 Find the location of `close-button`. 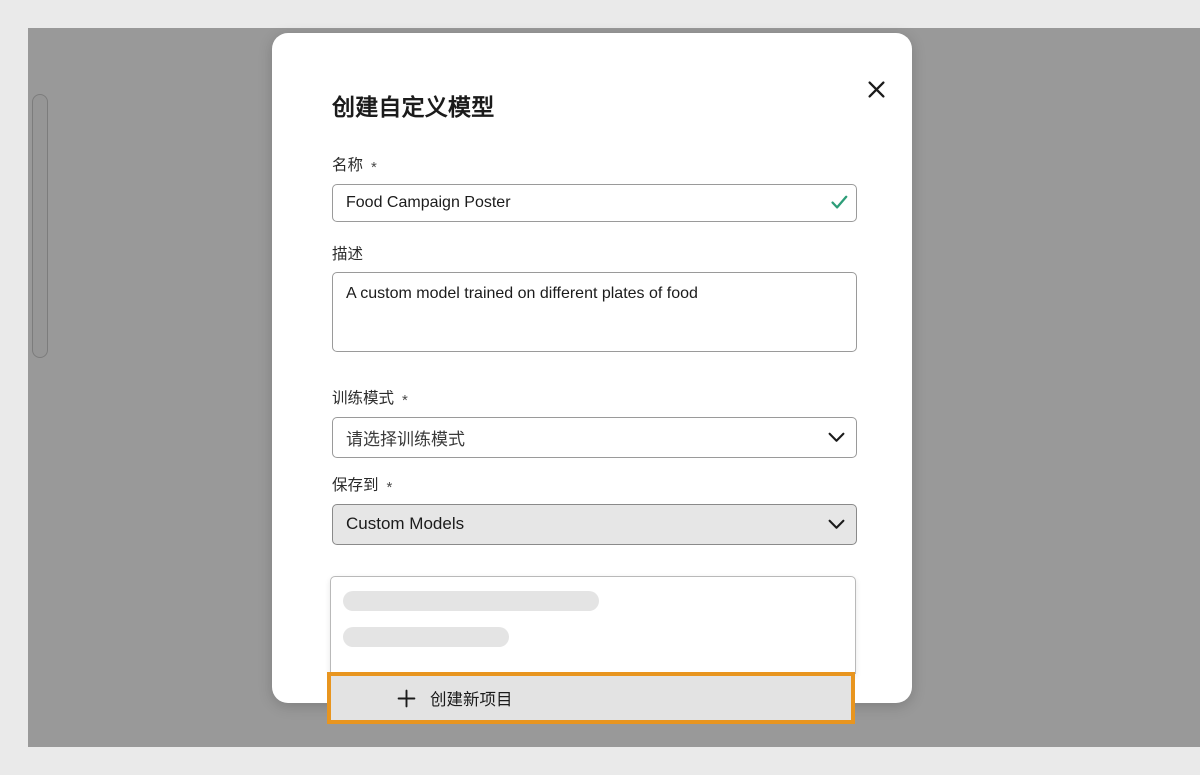

close-button is located at coordinates (876, 89).